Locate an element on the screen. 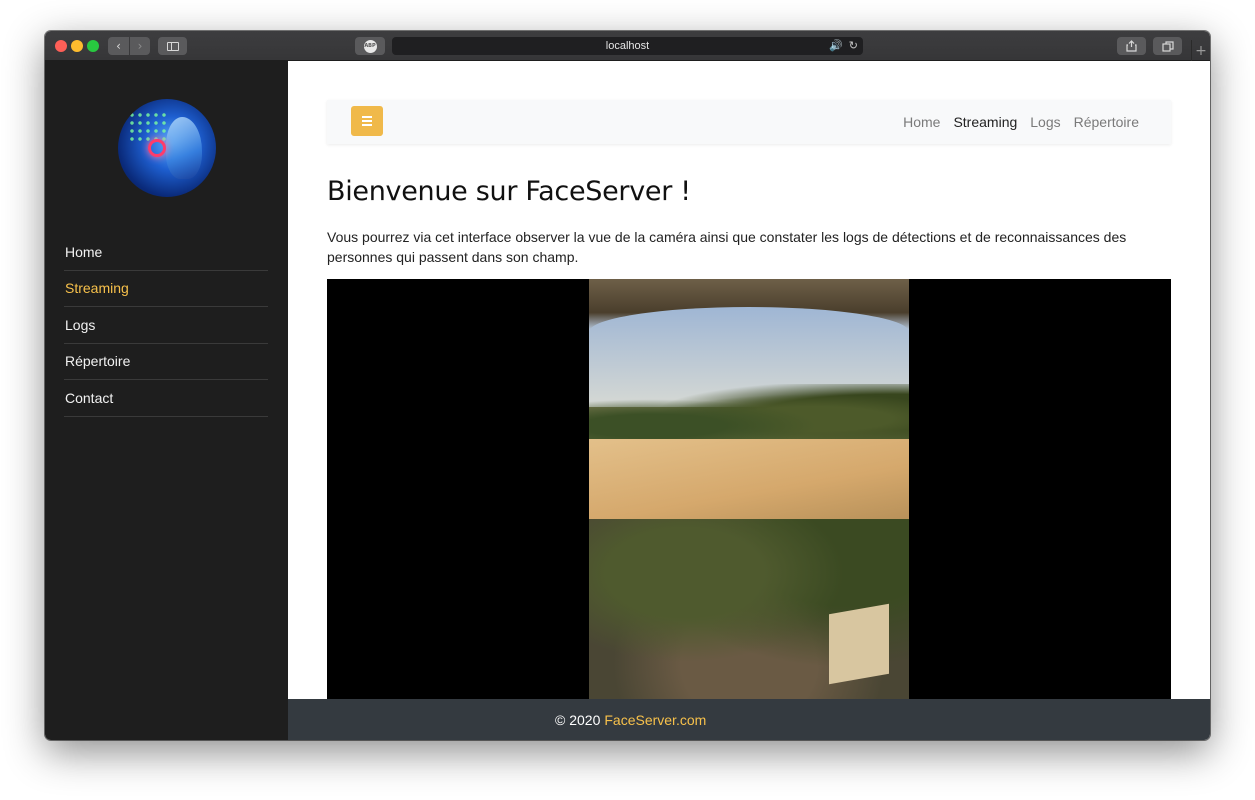 This screenshot has height=800, width=1255. sidebar-toggle-button is located at coordinates (172, 46).